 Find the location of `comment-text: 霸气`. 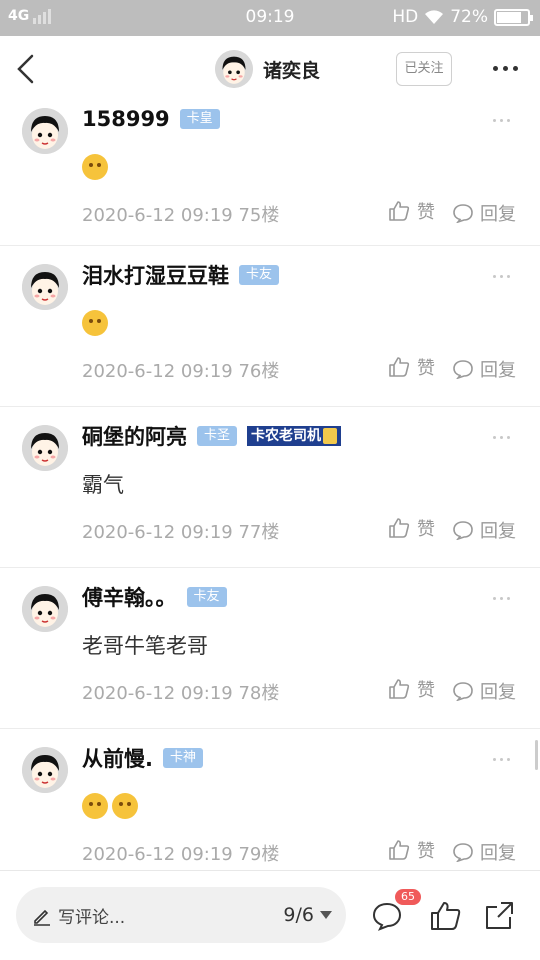

comment-text: 霸气 is located at coordinates (103, 485).